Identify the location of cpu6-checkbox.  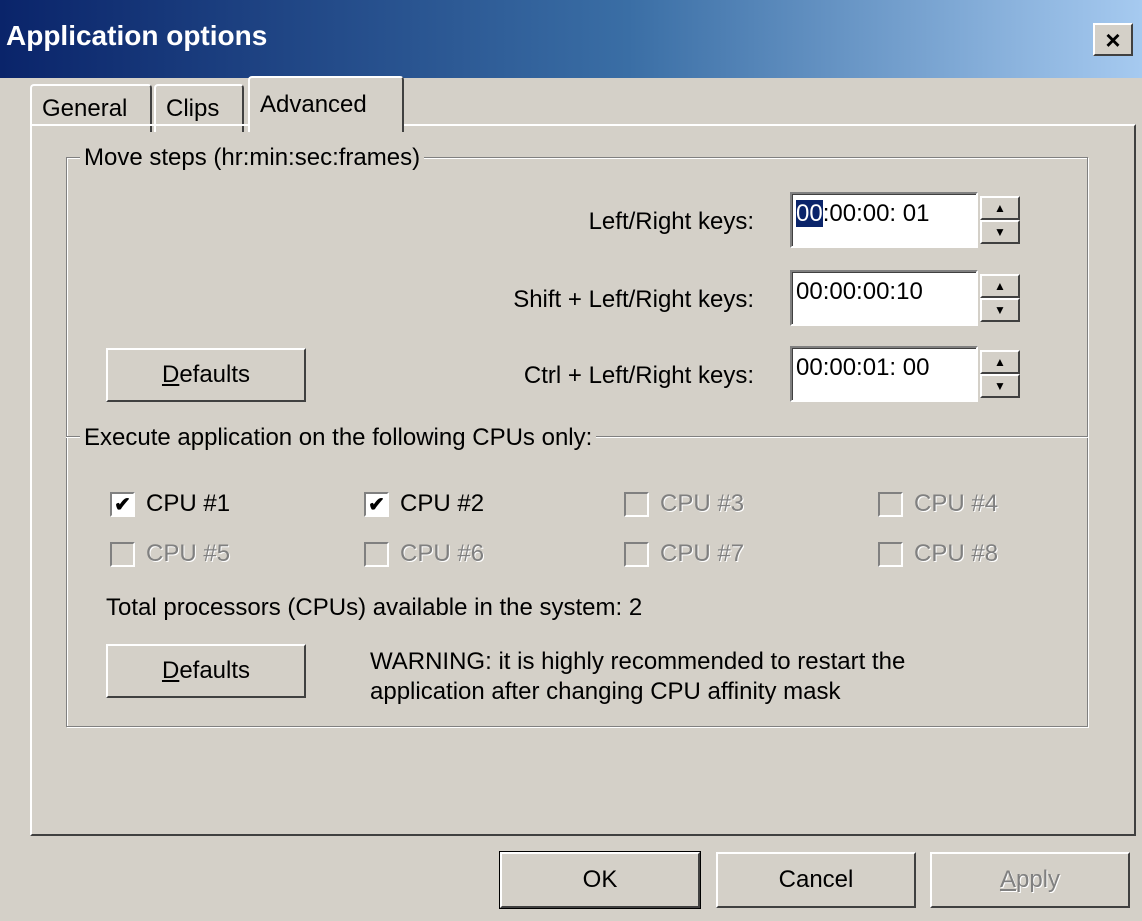
(376, 554).